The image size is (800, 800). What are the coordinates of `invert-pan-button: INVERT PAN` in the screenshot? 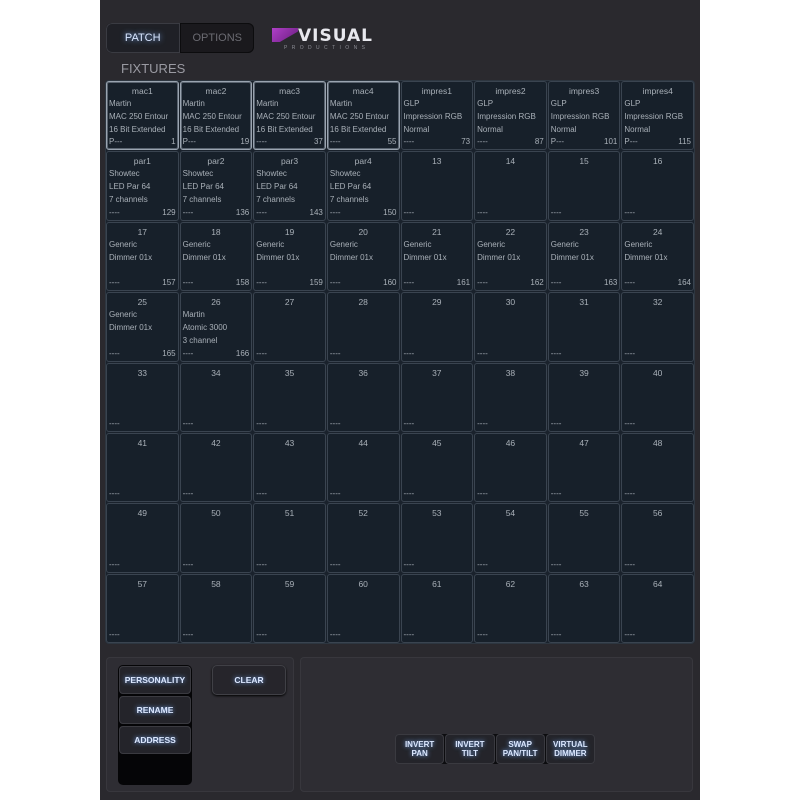 It's located at (420, 749).